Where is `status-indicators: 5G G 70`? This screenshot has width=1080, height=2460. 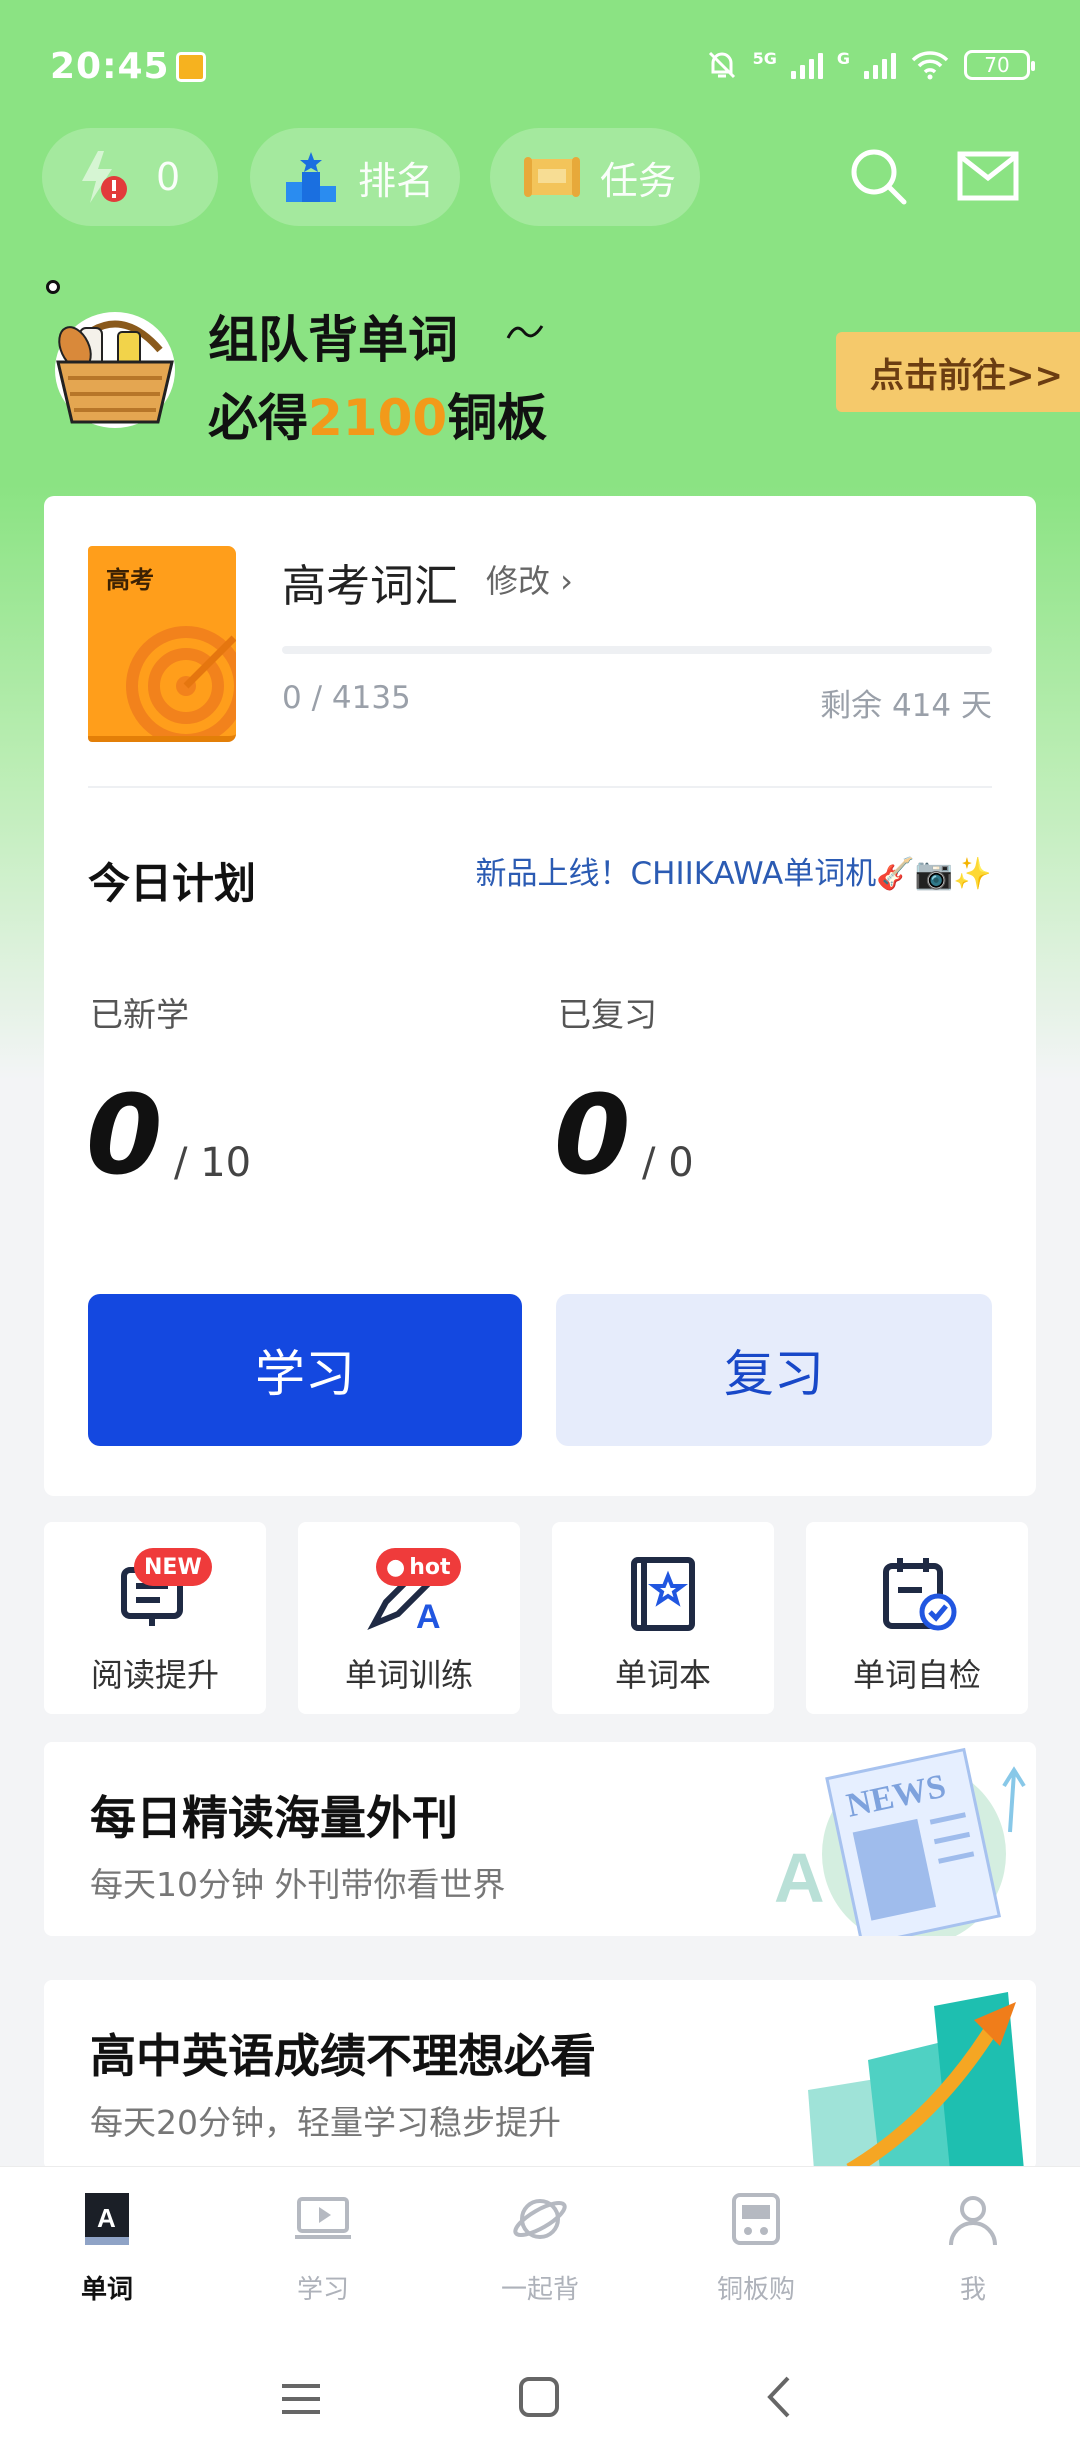 status-indicators: 5G G 70 is located at coordinates (870, 65).